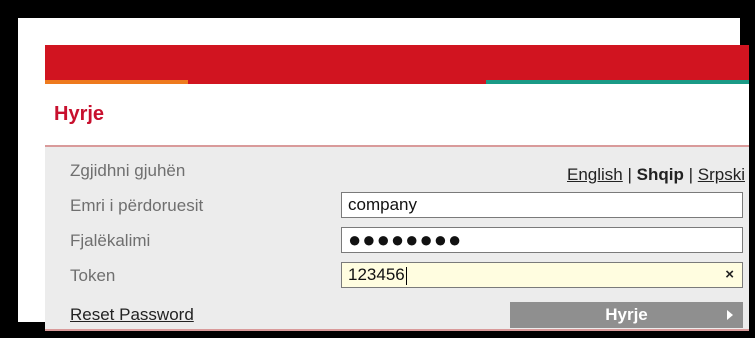  I want to click on token-field: 123456 ×, so click(542, 275).